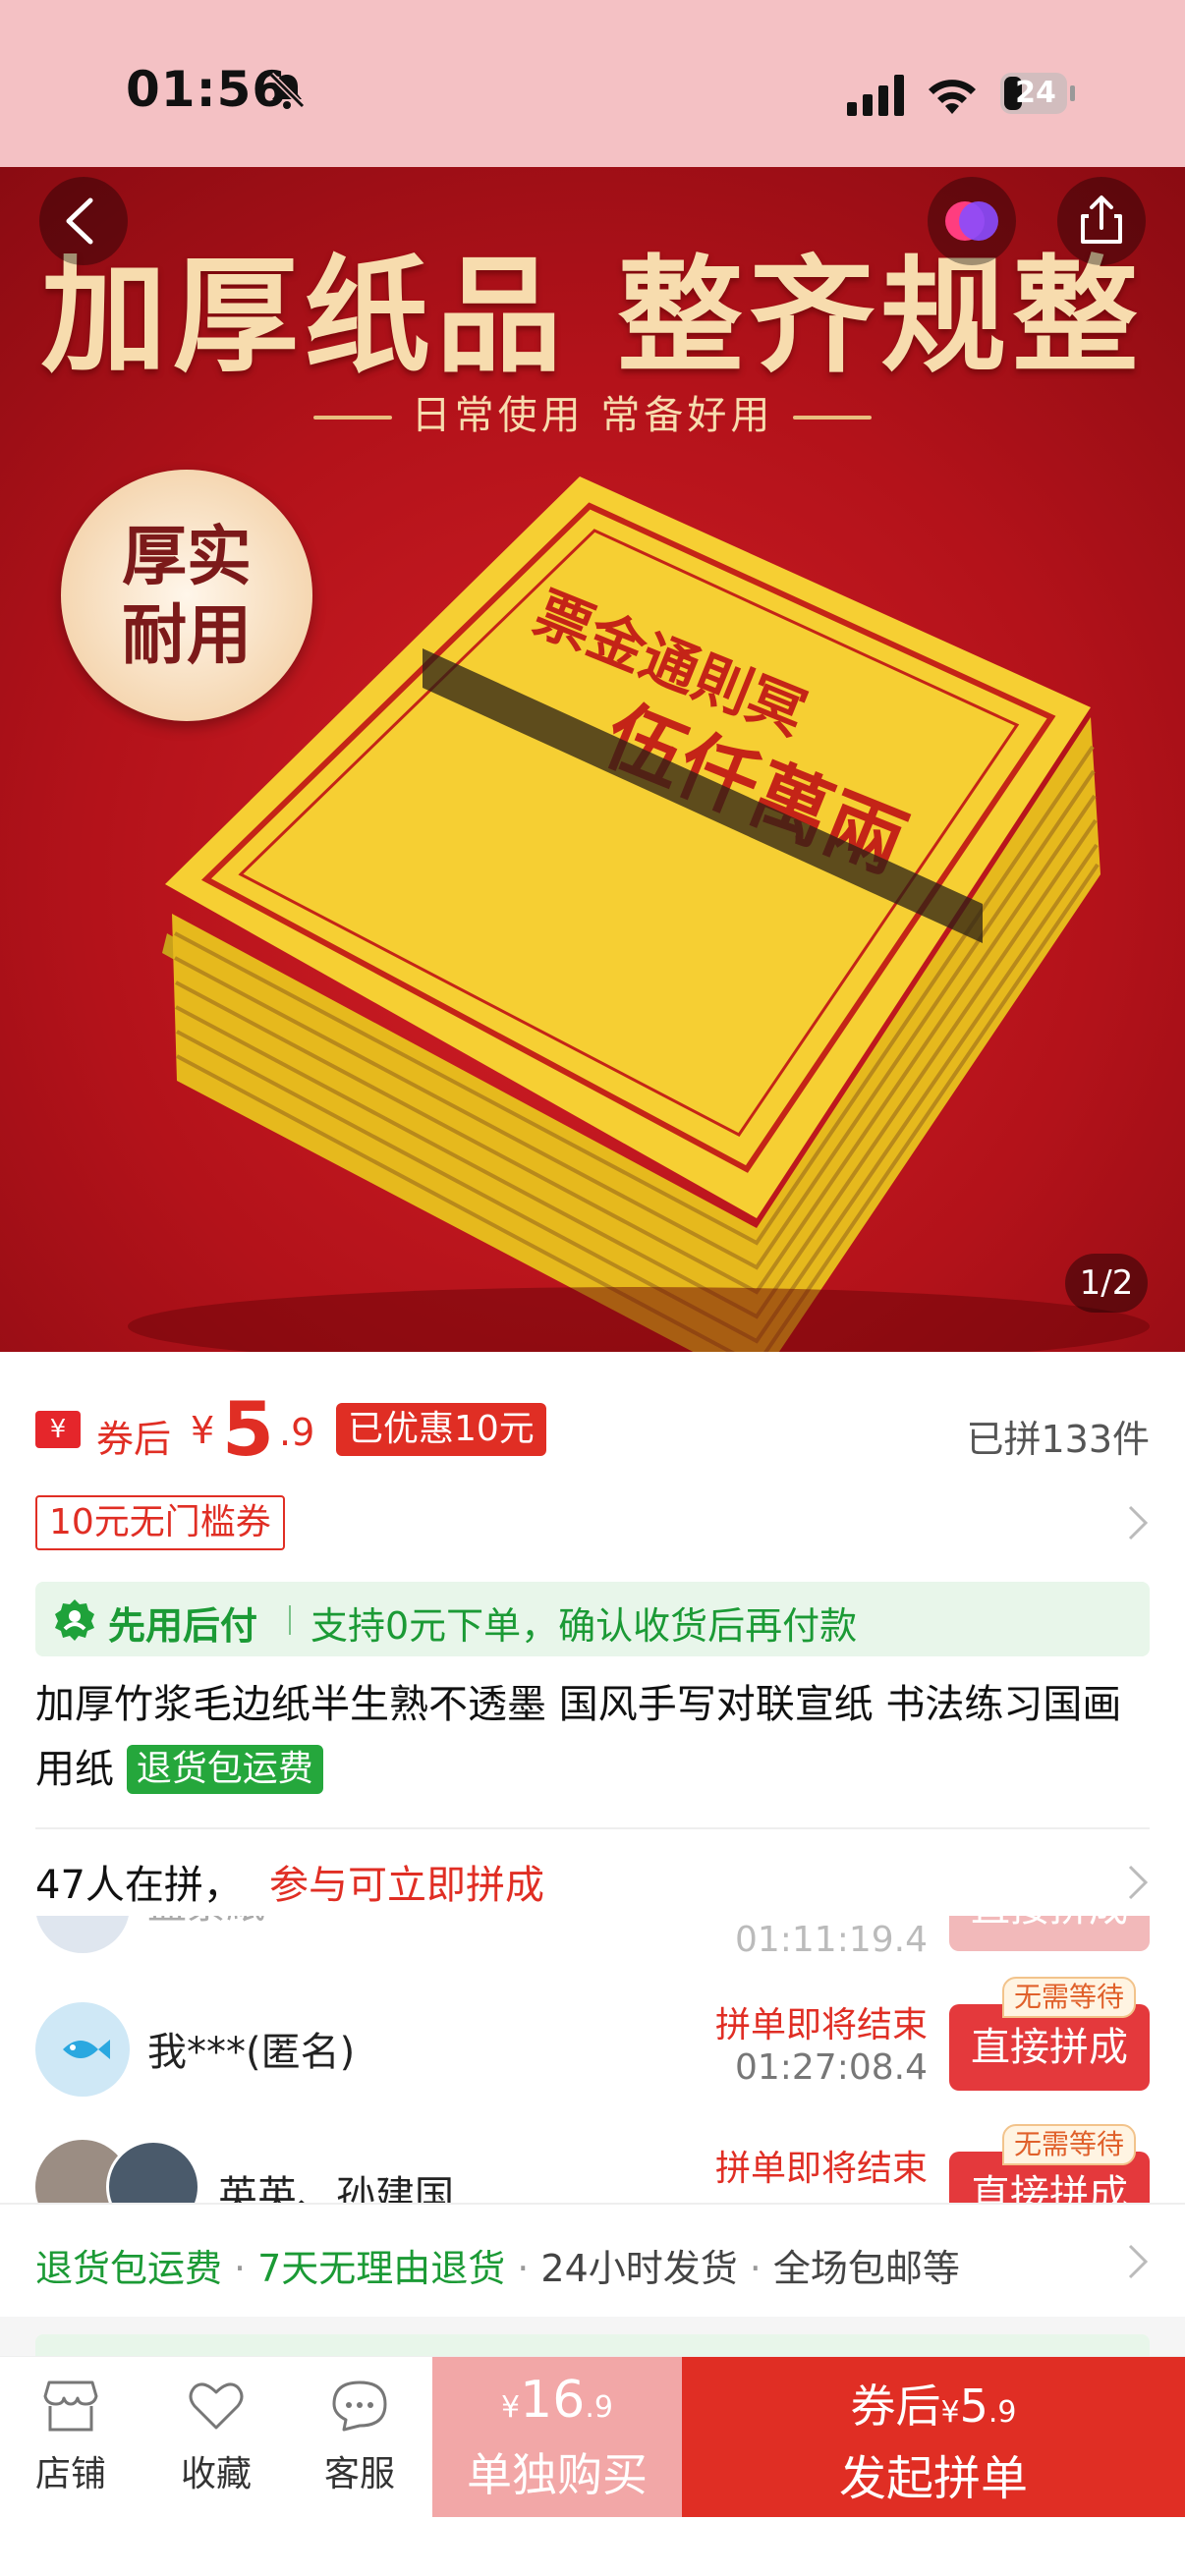  I want to click on next-banner-peek, so click(592, 2345).